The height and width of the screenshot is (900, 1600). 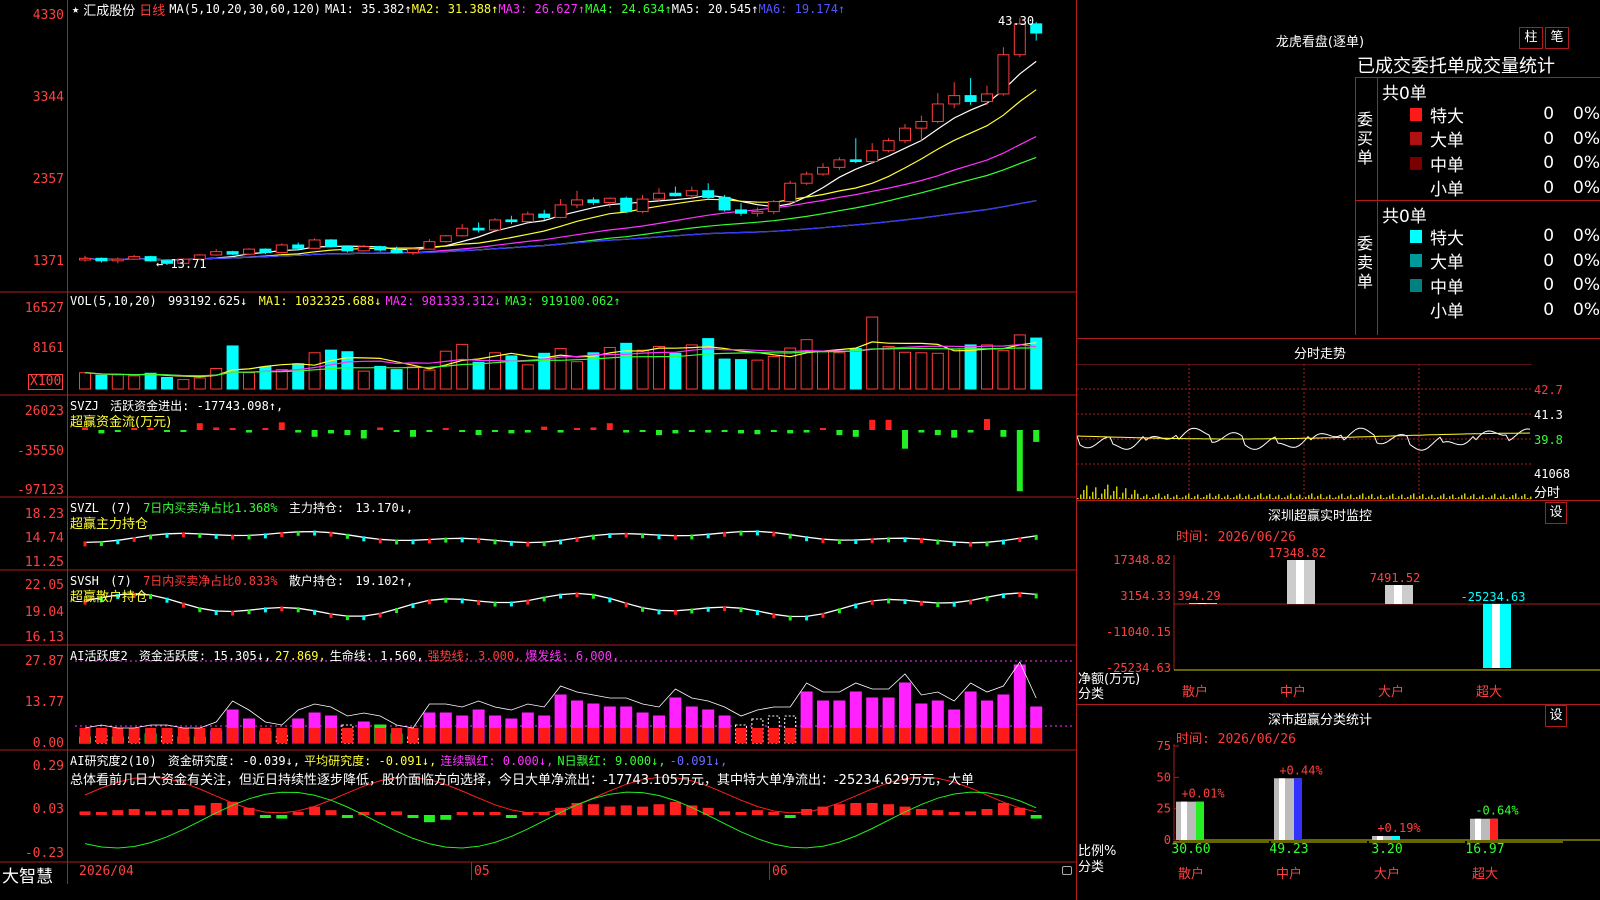 I want to click on bar-mode-button: 柱, so click(x=1531, y=38).